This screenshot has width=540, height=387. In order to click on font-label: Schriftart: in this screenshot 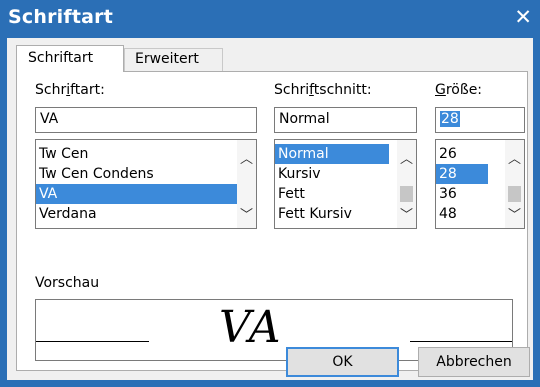, I will do `click(70, 90)`.